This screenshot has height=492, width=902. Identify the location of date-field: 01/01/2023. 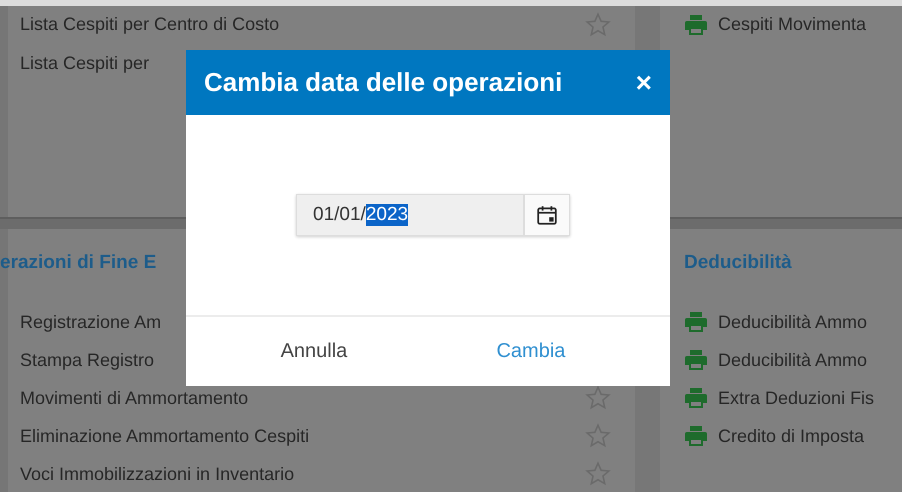
(410, 215).